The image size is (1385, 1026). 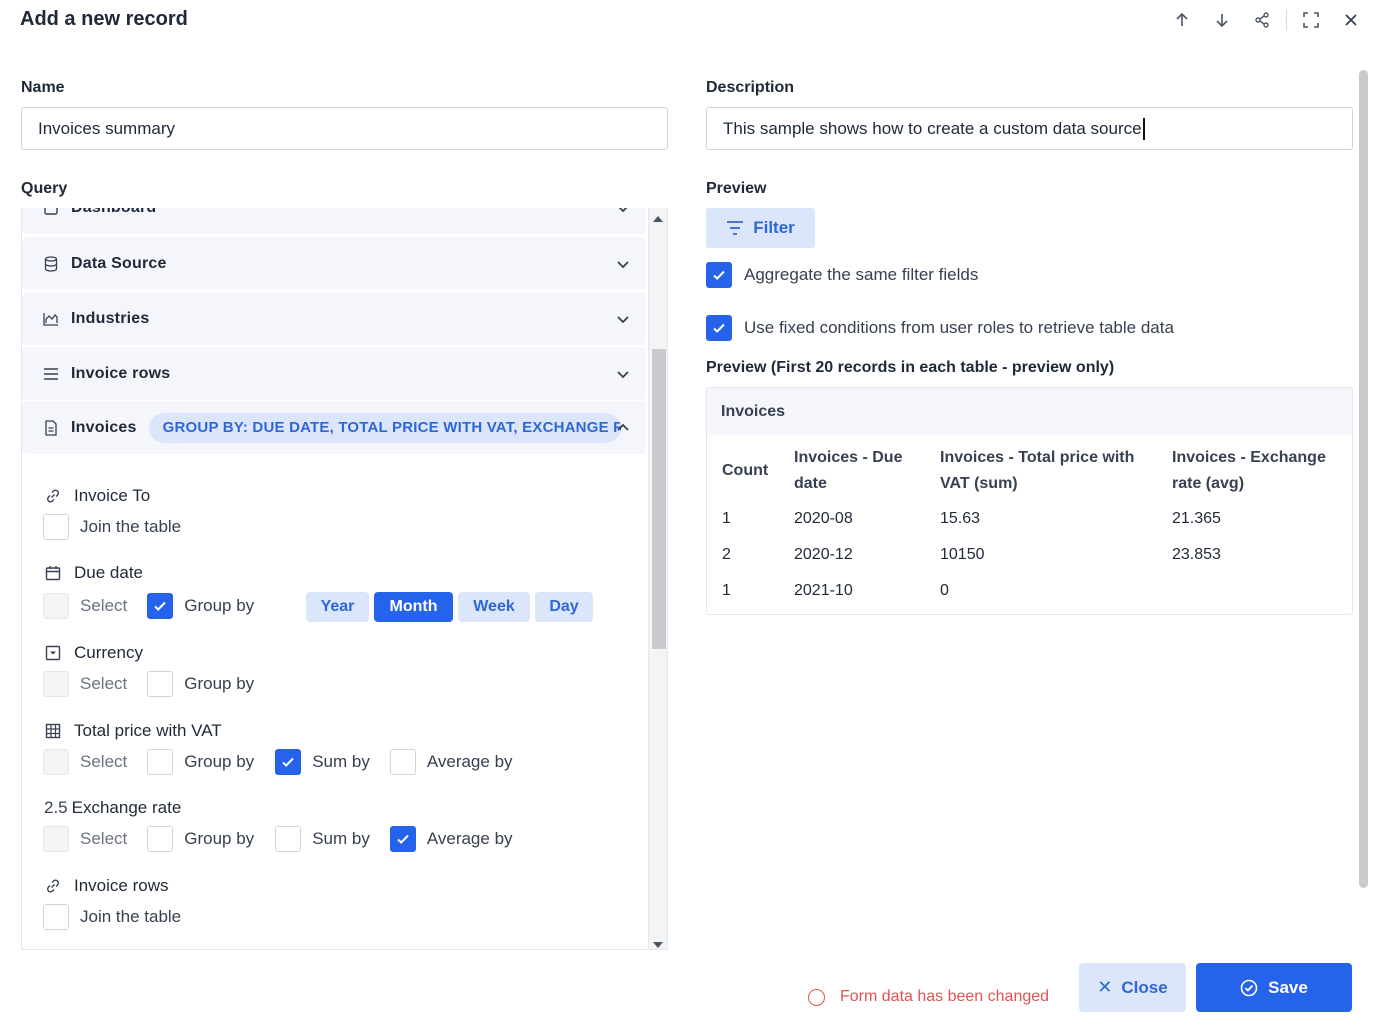 I want to click on section-industries: Industries, so click(x=334, y=318).